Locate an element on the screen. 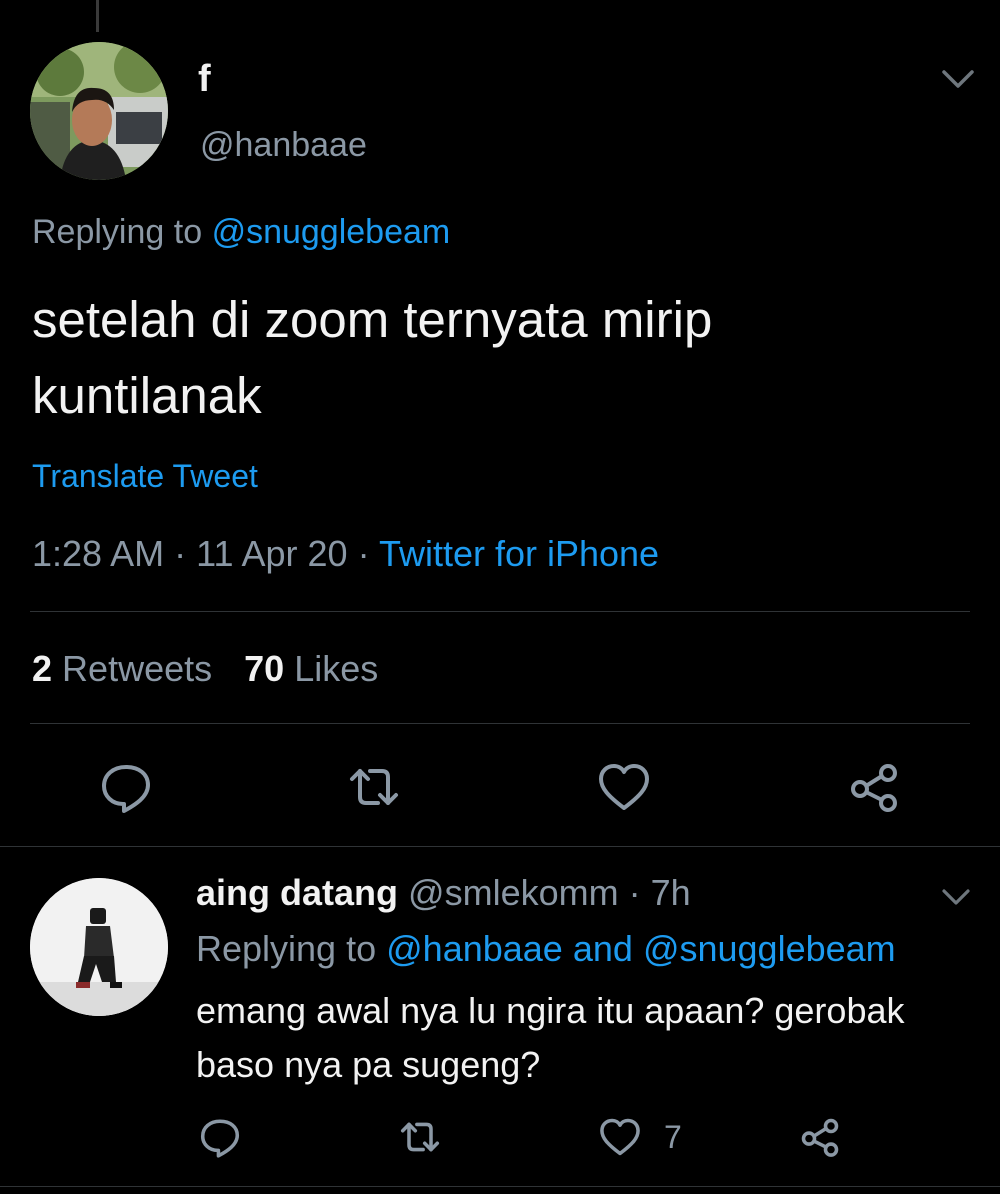  reply-header: aing datang @smlekomm · 7h is located at coordinates (443, 893).